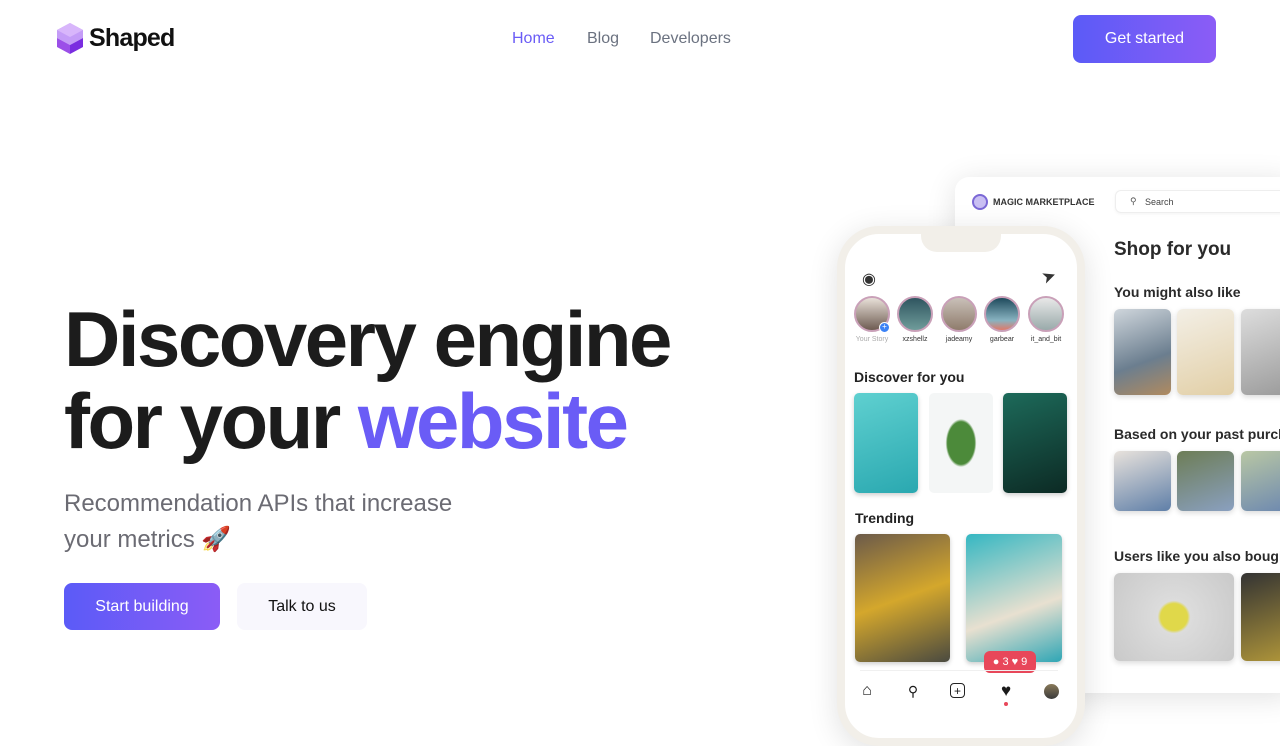  What do you see at coordinates (1006, 690) in the screenshot?
I see `activity-heart-icon: ♥` at bounding box center [1006, 690].